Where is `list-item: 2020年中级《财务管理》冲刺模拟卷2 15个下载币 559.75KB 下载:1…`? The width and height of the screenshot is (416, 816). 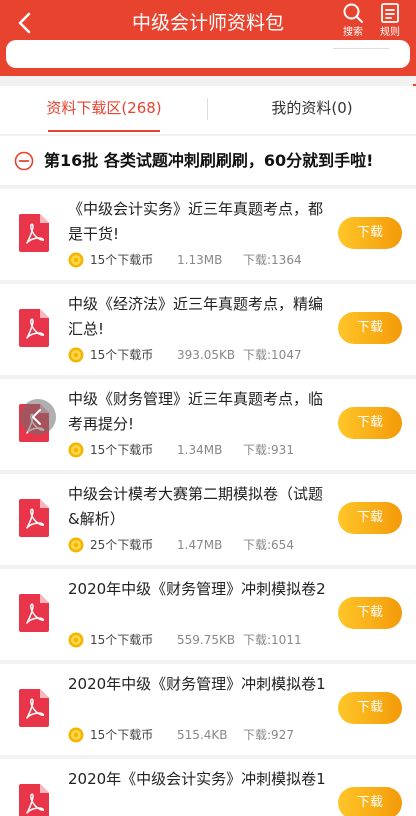 list-item: 2020年中级《财务管理》冲刺模拟卷2 15个下载币 559.75KB 下载:1… is located at coordinates (208, 614).